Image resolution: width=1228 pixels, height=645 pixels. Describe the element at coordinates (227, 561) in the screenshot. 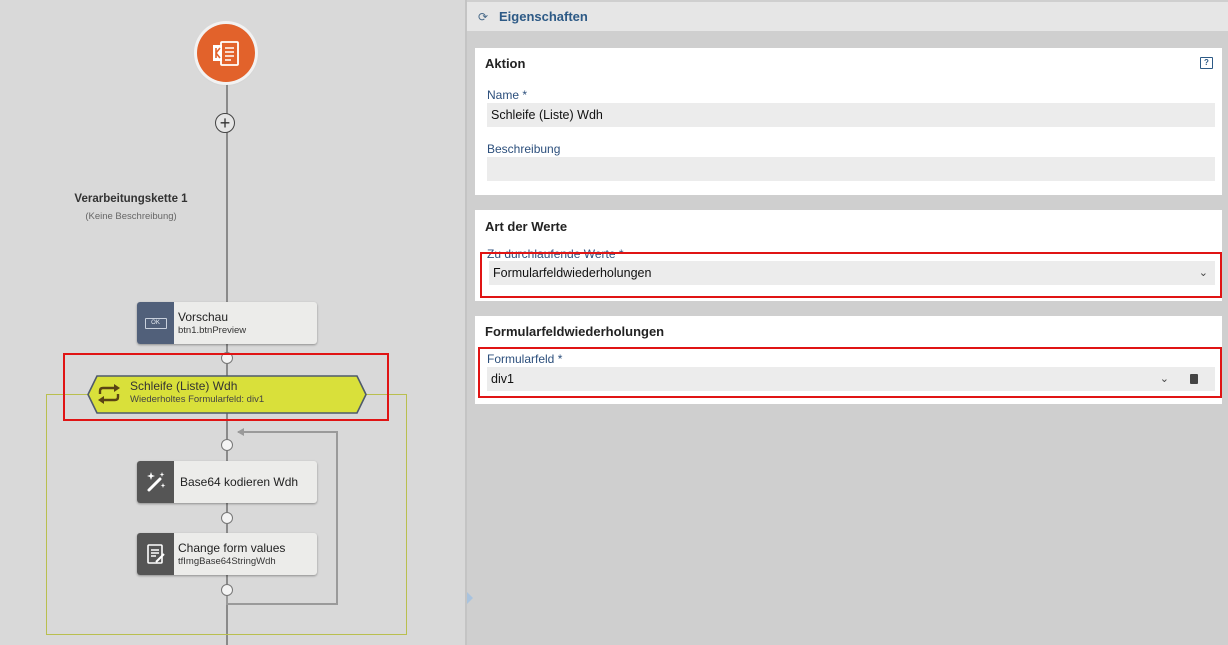

I see `node-subtitle: tfImgBase64StringWdh` at that location.